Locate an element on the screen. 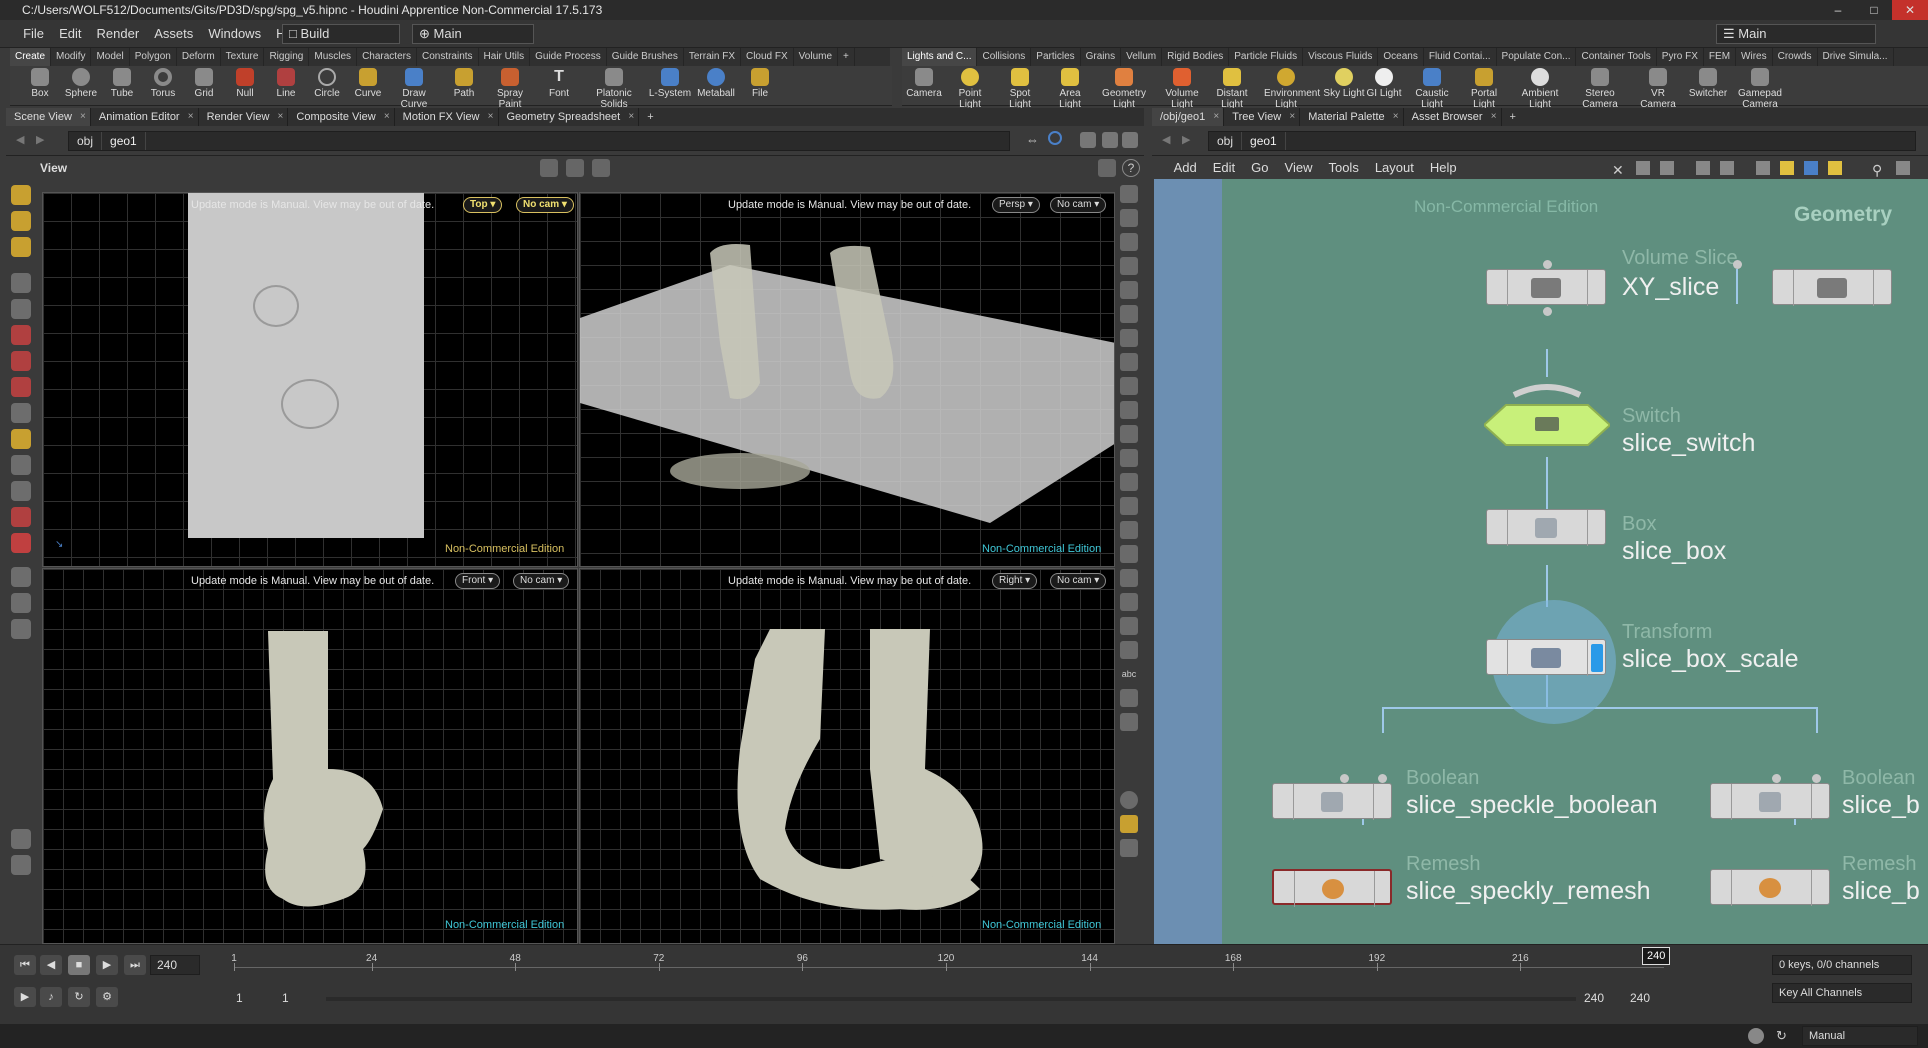  node-output-port is located at coordinates (1547, 311).